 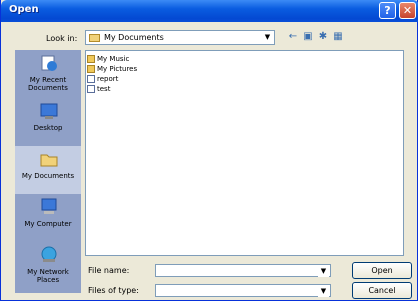 What do you see at coordinates (49, 254) in the screenshot?
I see `network-places-icon` at bounding box center [49, 254].